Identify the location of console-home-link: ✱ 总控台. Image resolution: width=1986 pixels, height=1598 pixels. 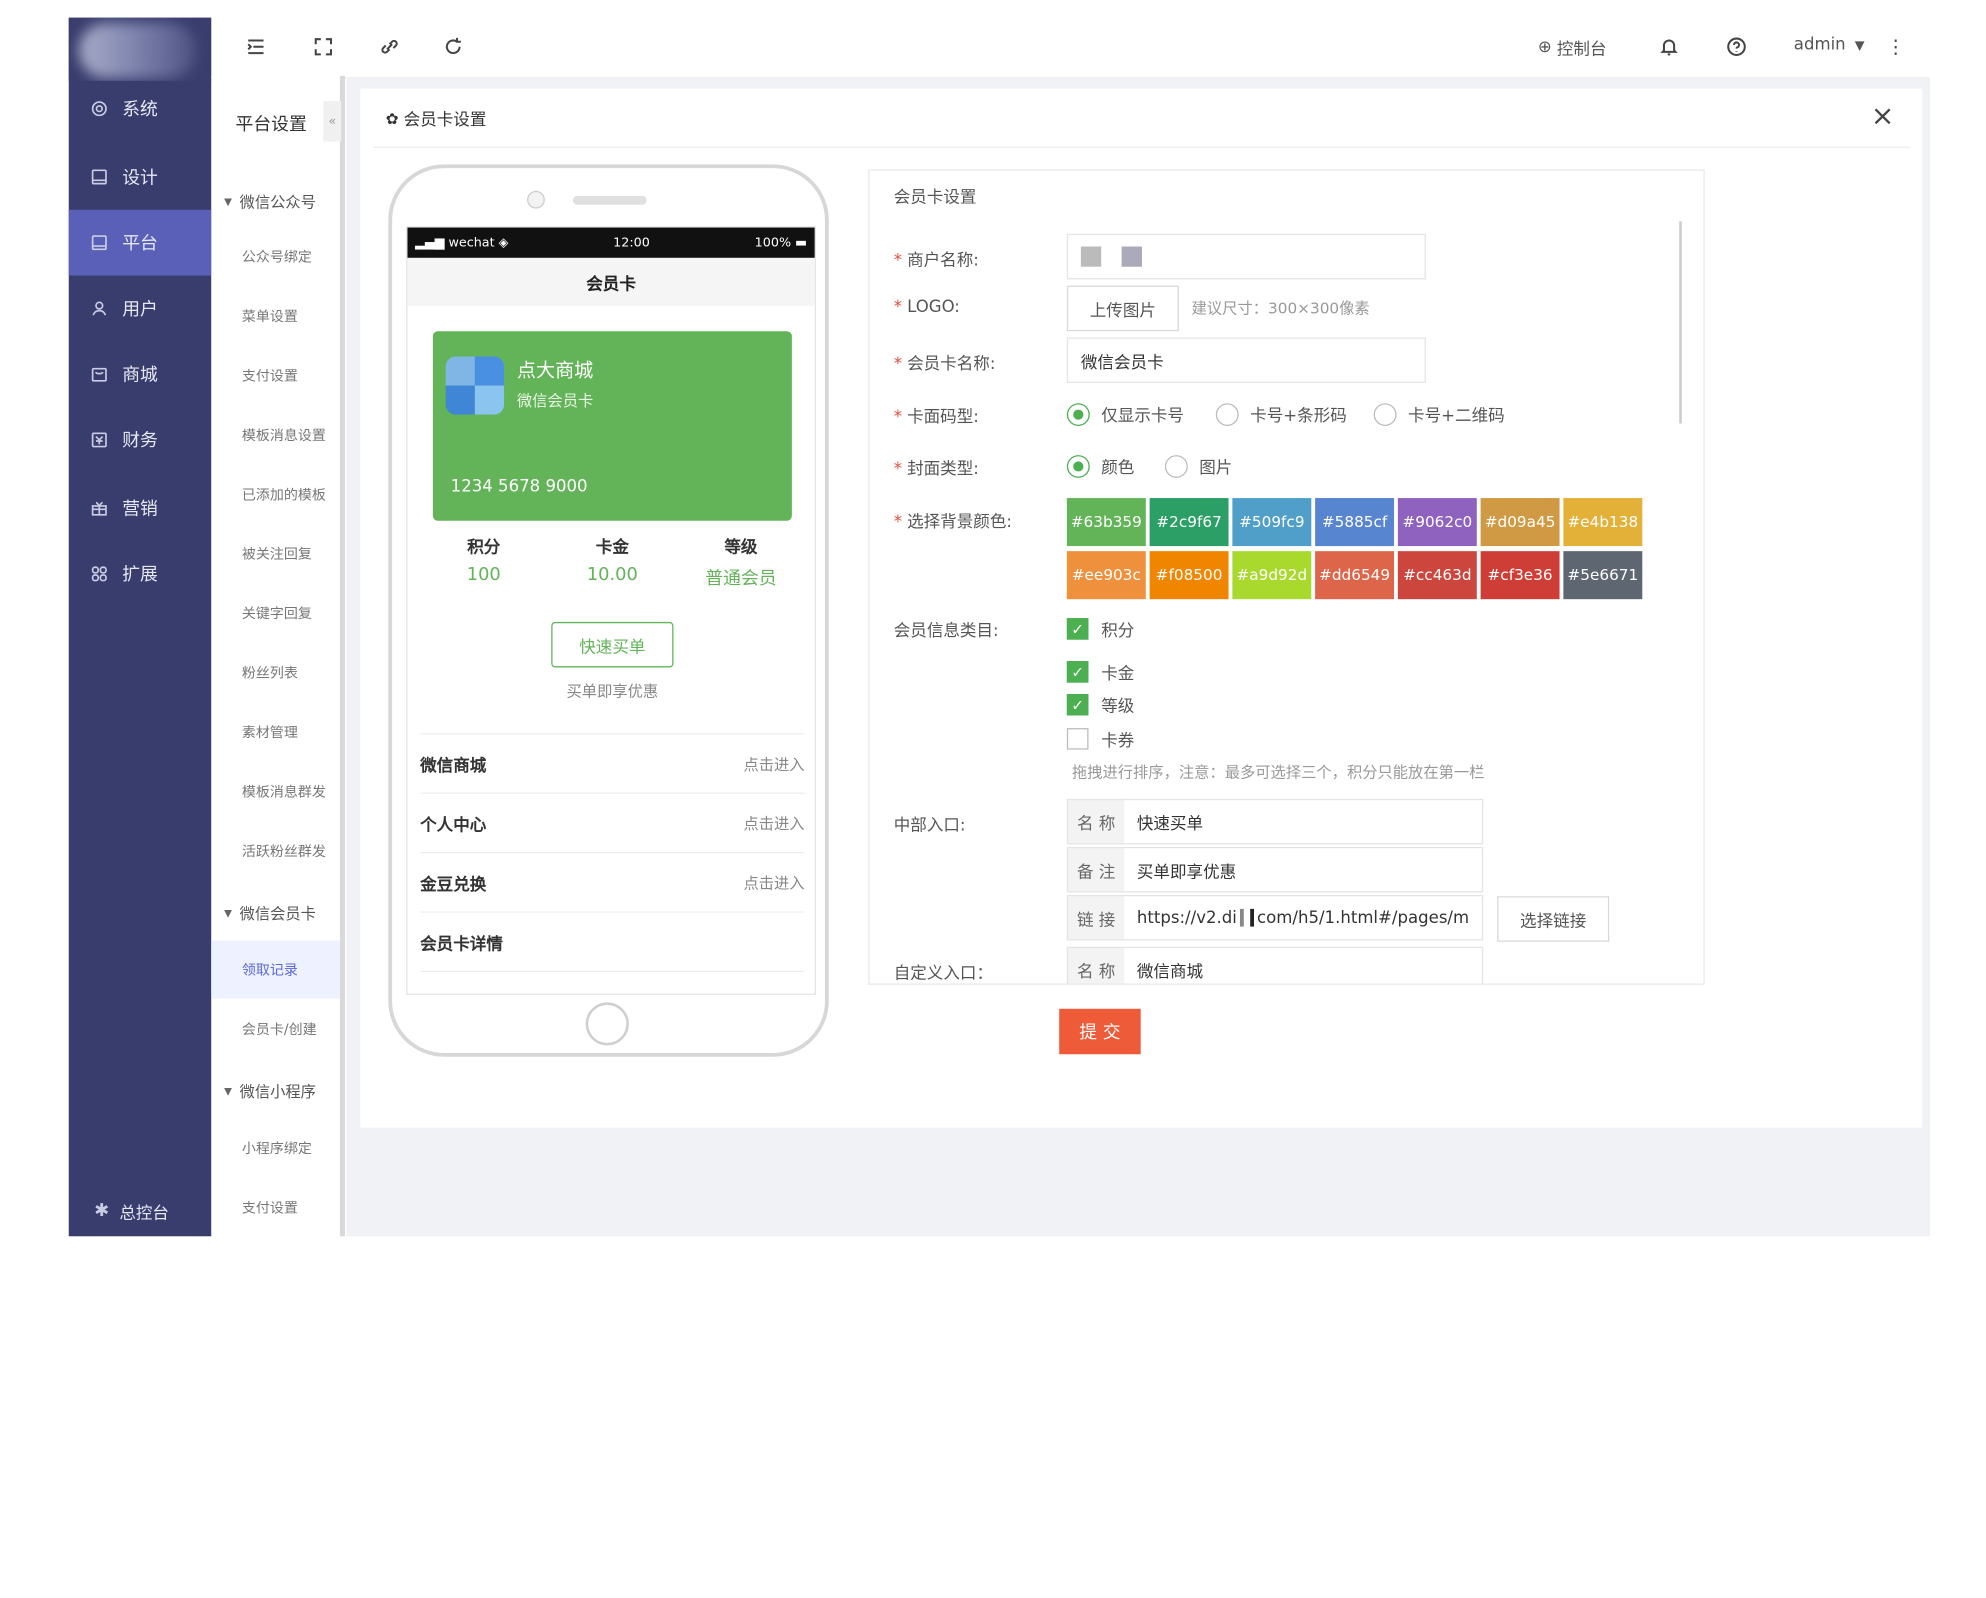
(140, 1211).